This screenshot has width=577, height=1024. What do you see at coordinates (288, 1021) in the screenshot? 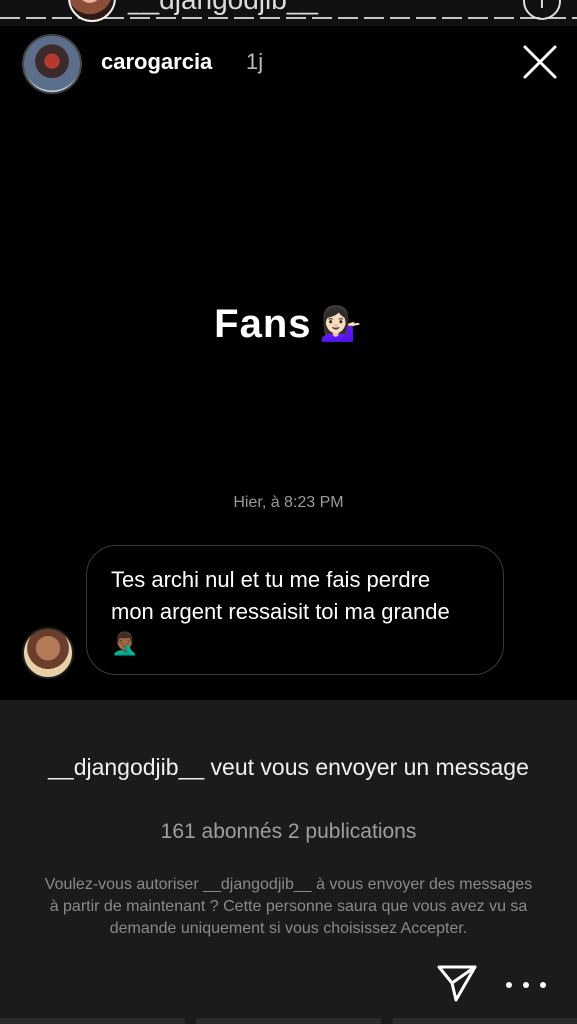
I see `bottom-buttons-strip` at bounding box center [288, 1021].